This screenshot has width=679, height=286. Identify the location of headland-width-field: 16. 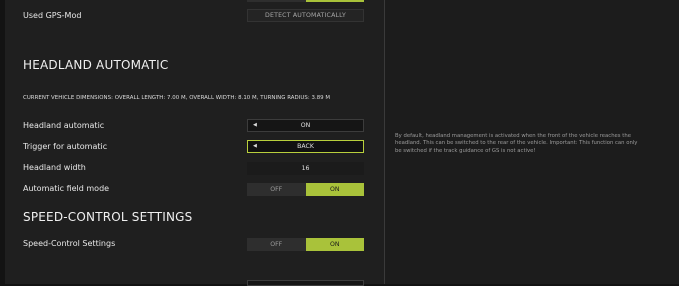
(305, 168).